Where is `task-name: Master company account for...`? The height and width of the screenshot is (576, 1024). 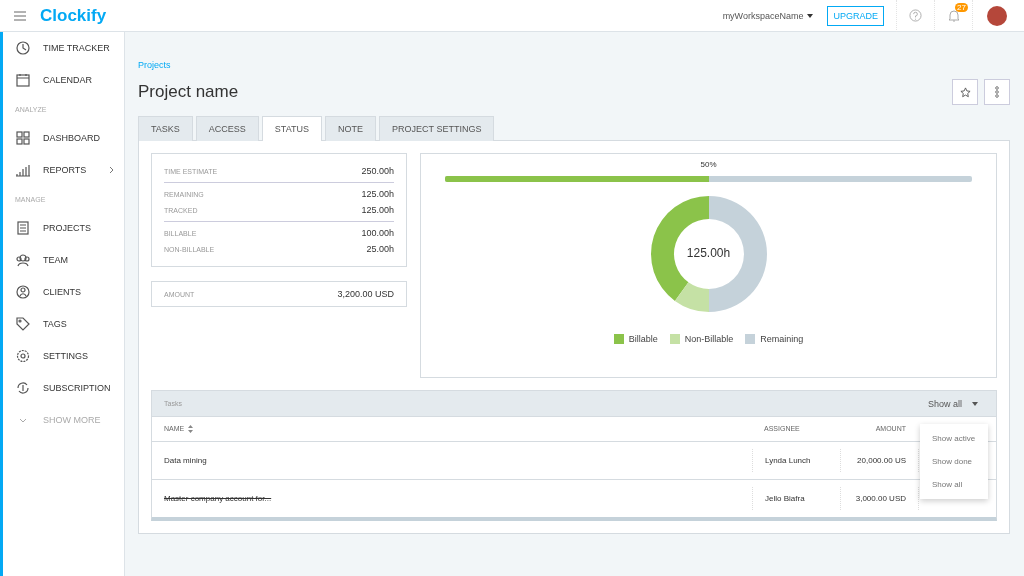 task-name: Master company account for... is located at coordinates (452, 498).